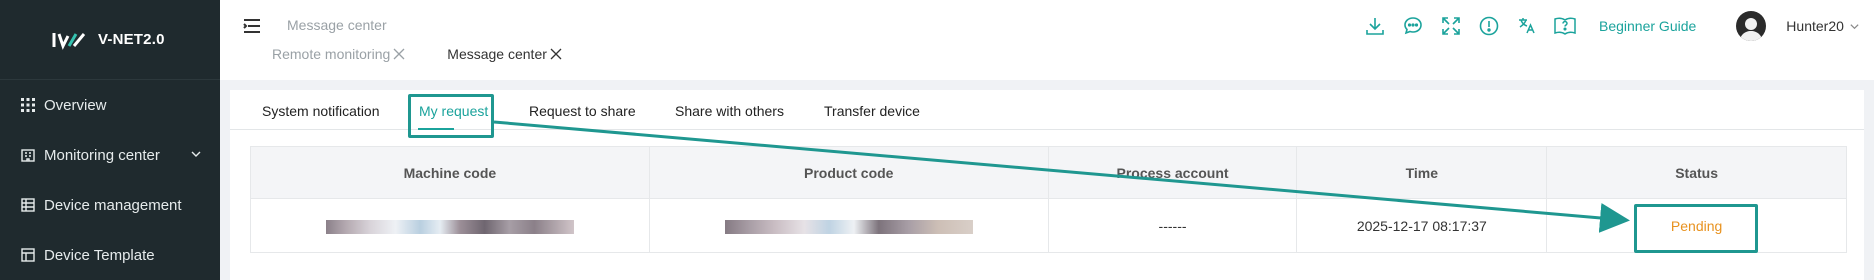 This screenshot has height=280, width=1874. I want to click on info-icon, so click(1489, 26).